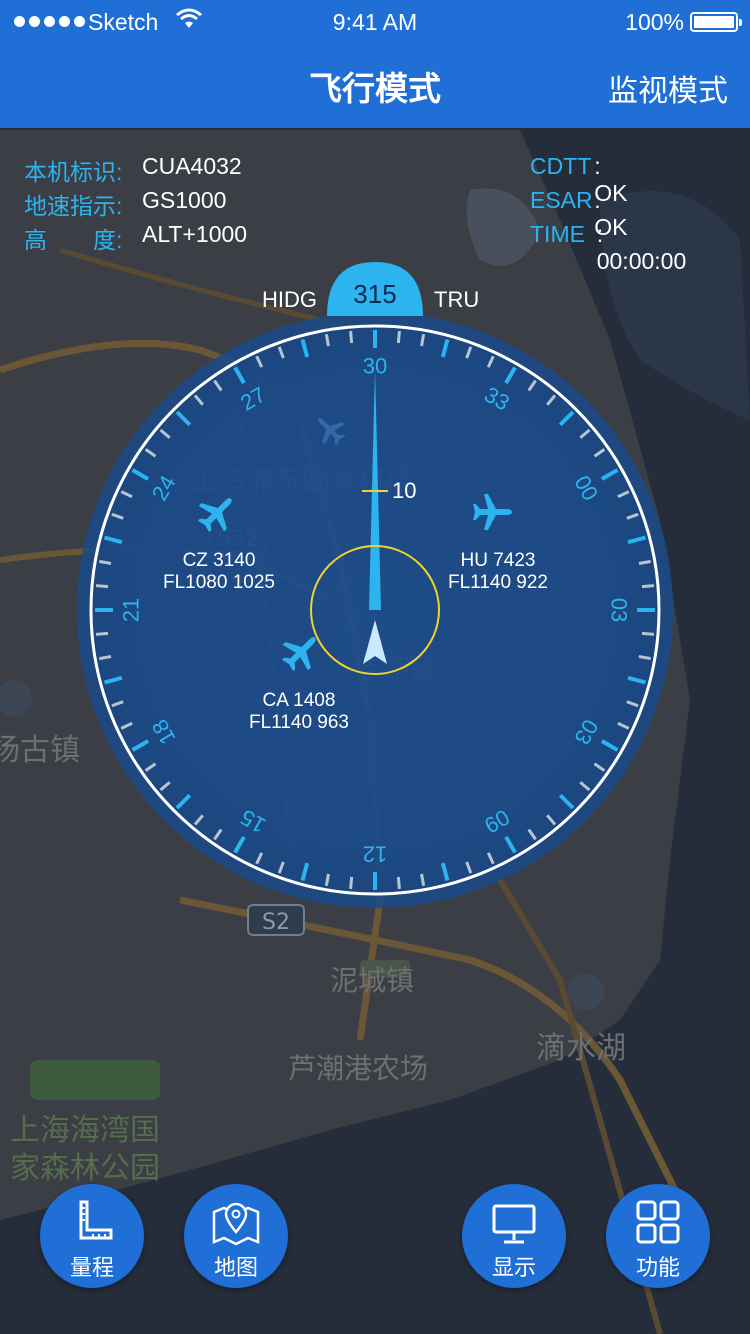 The image size is (750, 1334). What do you see at coordinates (302, 480) in the screenshot?
I see `map-label-airport: 上海浦东国际机场` at bounding box center [302, 480].